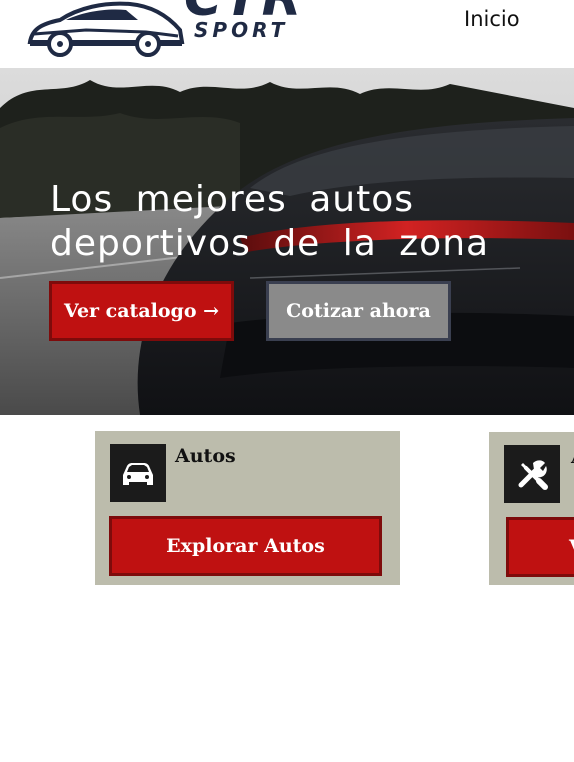  Describe the element at coordinates (247, 508) in the screenshot. I see `category-card-autos: Autos Explorar Autos` at that location.